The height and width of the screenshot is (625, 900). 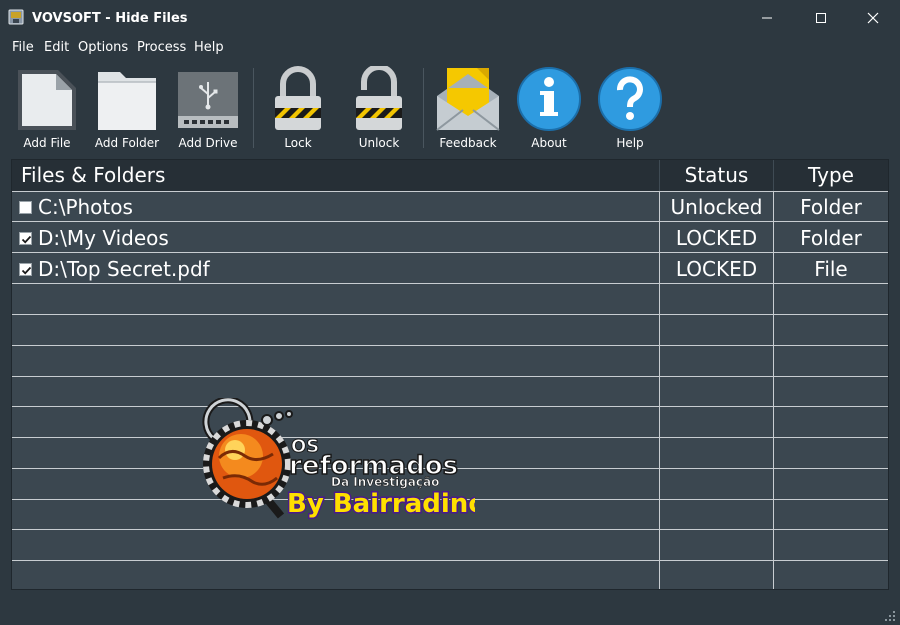 I want to click on usb-drive-icon, so click(x=208, y=99).